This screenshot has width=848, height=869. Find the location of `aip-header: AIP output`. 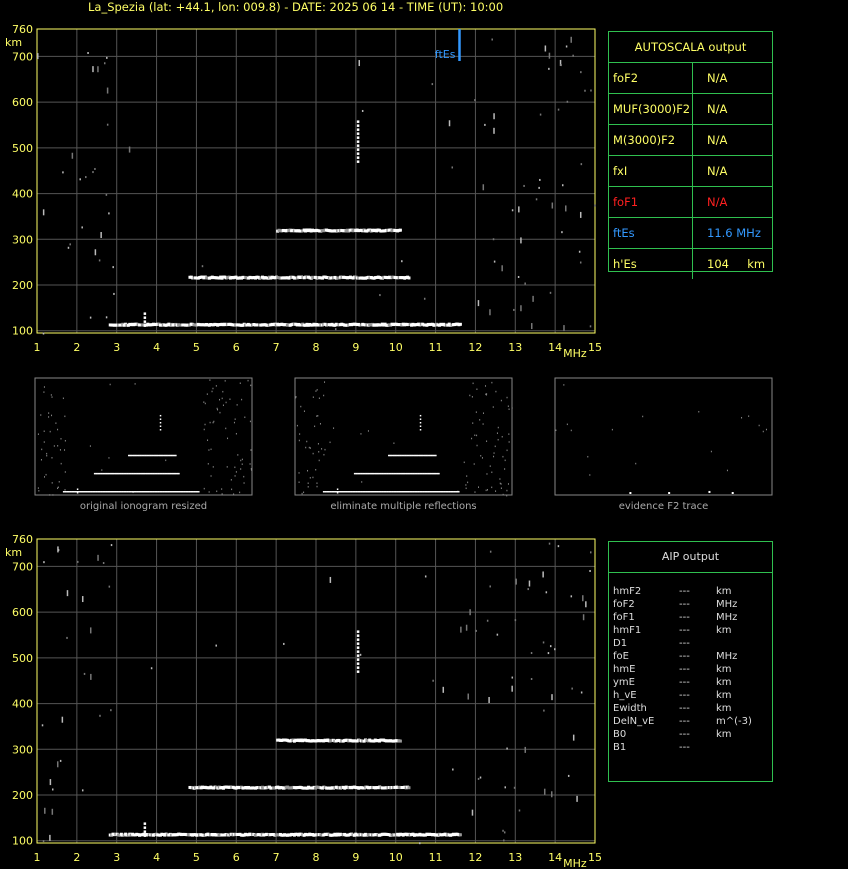

aip-header: AIP output is located at coordinates (690, 557).